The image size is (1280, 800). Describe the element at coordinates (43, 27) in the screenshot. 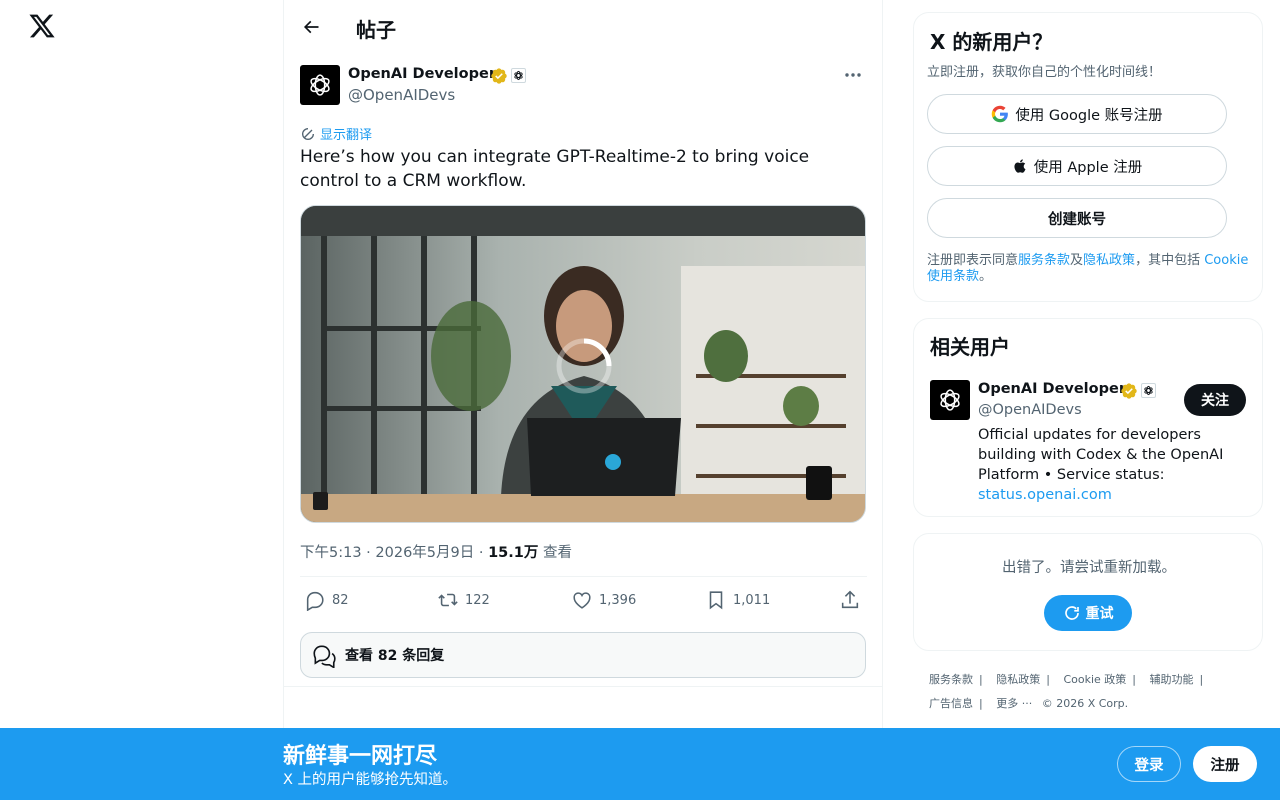

I see `x-logo-icon` at that location.